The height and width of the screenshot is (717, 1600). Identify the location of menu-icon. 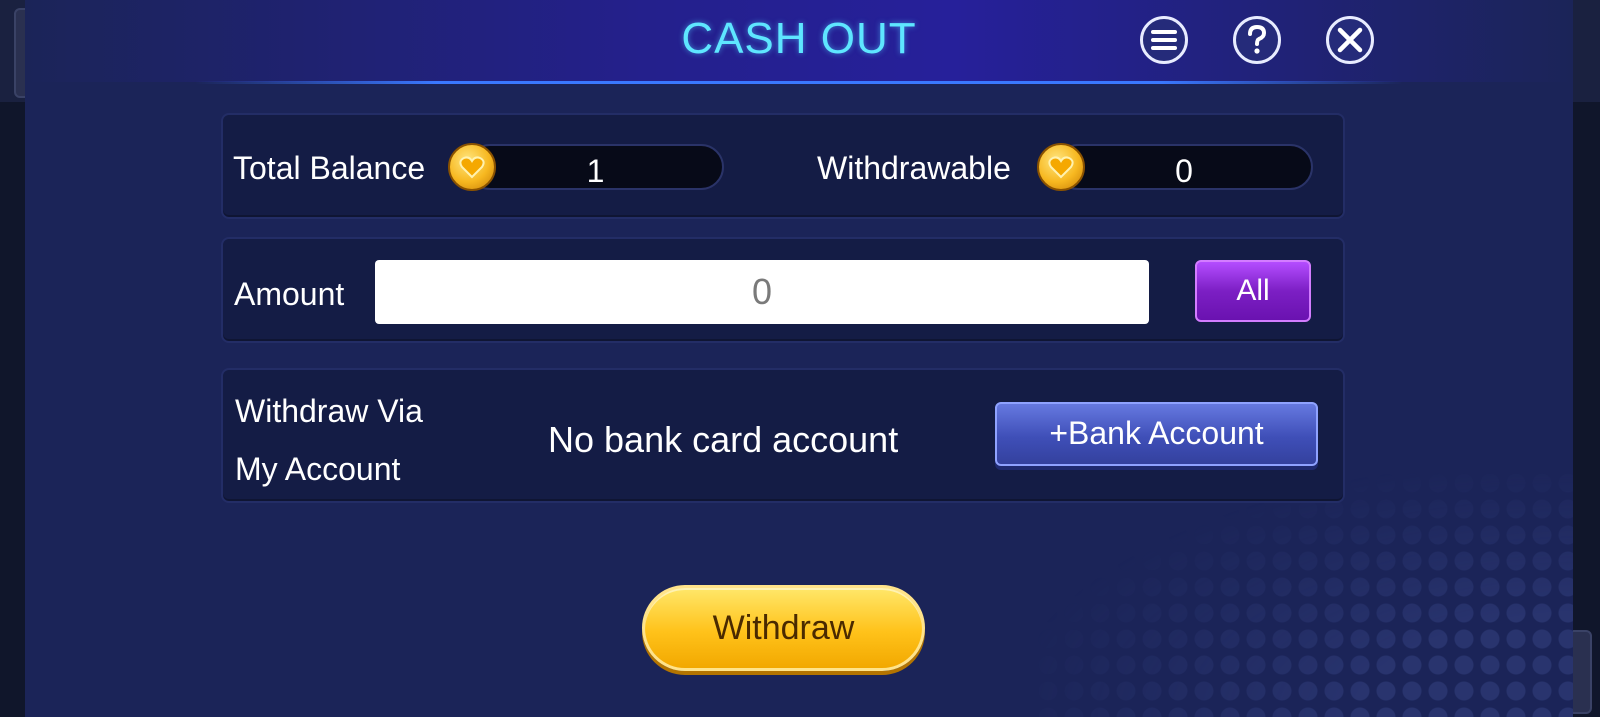
(1164, 40).